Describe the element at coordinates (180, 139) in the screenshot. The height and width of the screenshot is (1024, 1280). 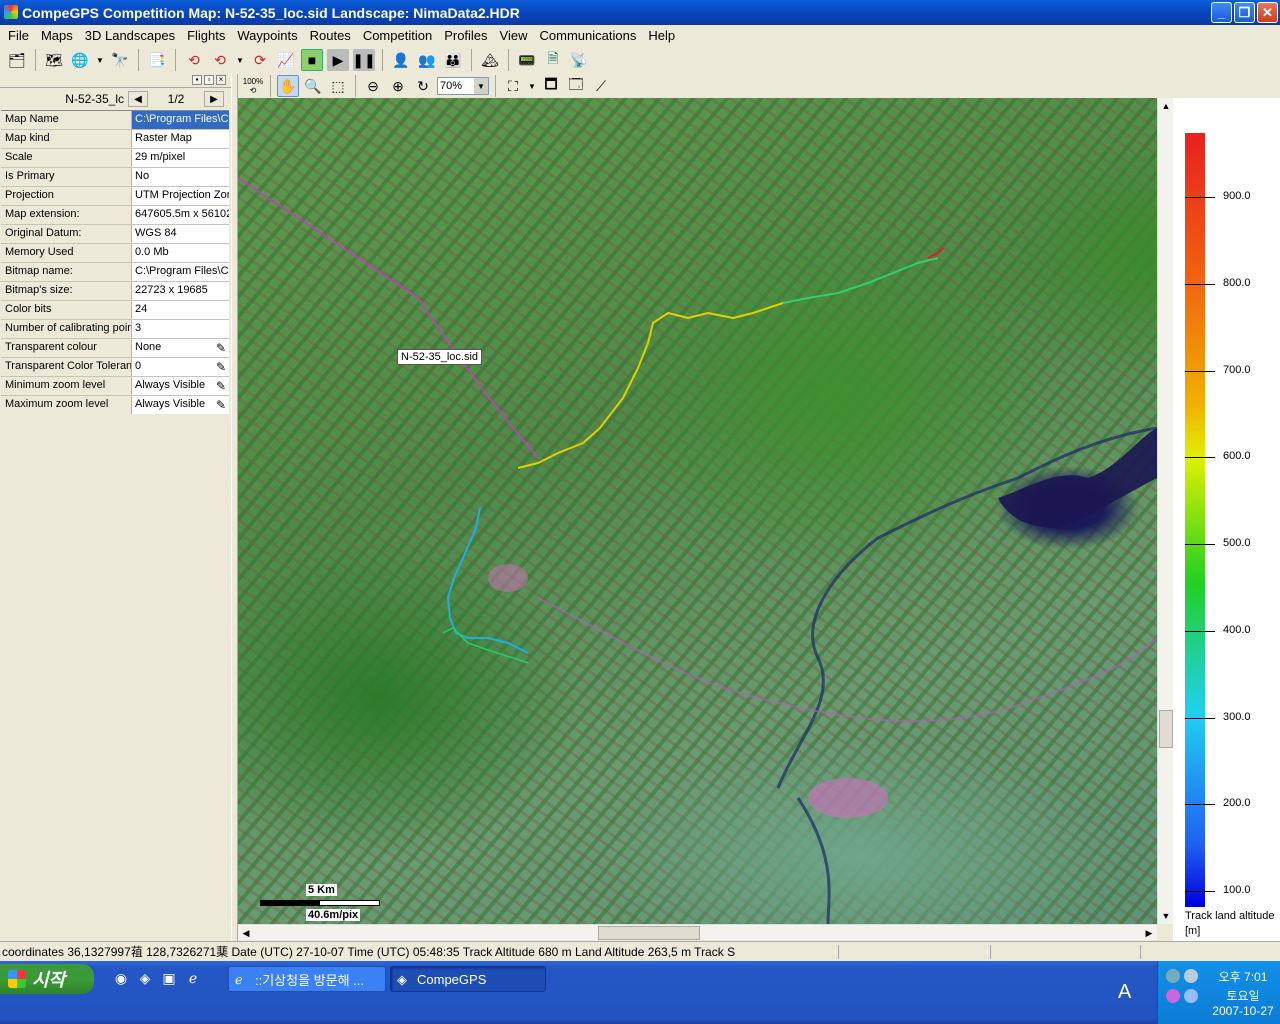
I see `property-value: Raster Map` at that location.